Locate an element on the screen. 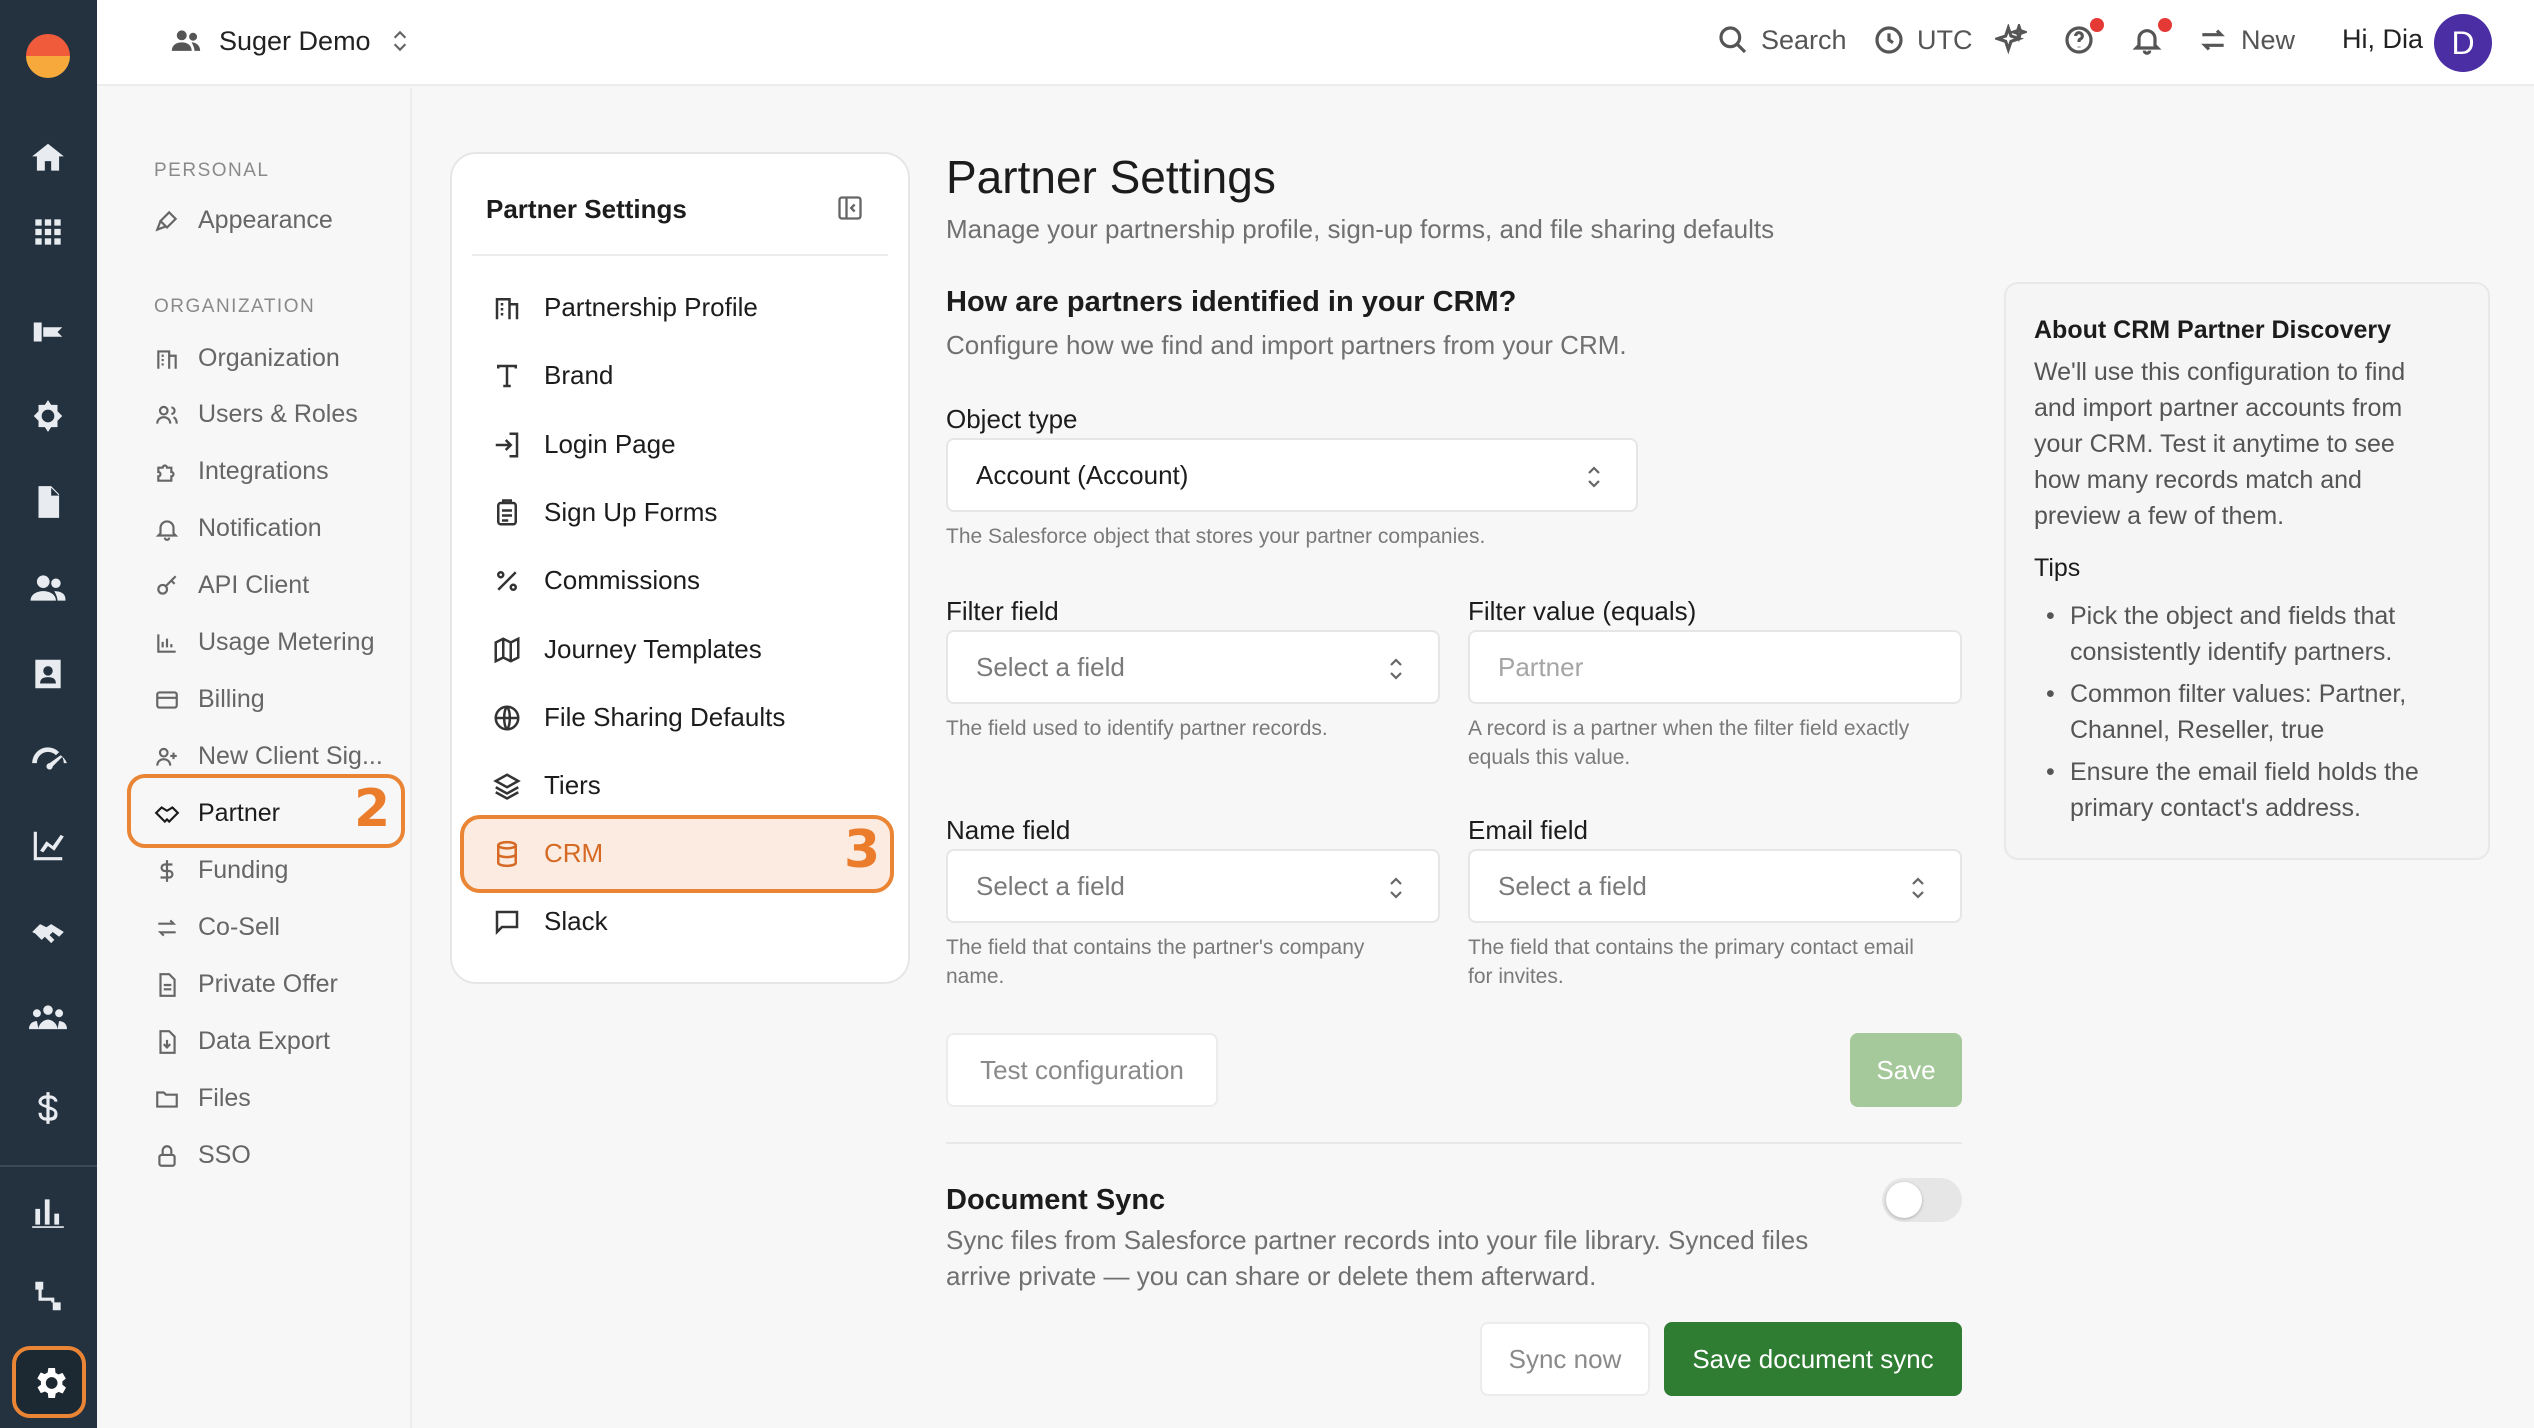 The width and height of the screenshot is (2534, 1428). page-title: Partner Settings is located at coordinates (1111, 177).